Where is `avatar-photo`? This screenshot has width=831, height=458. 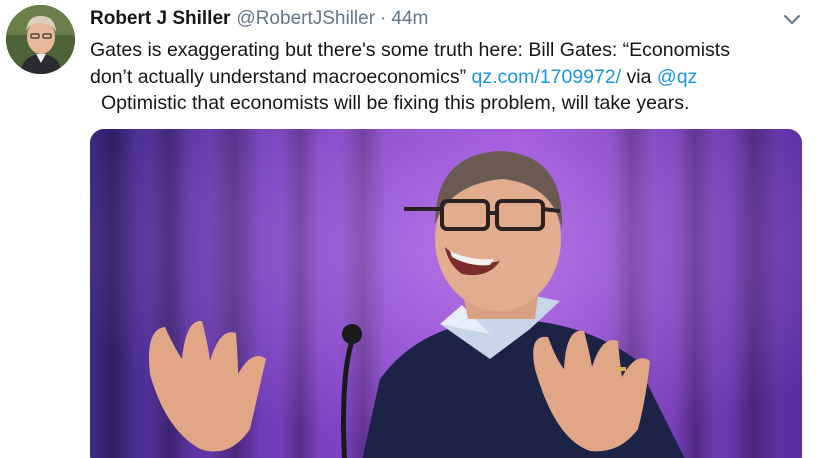
avatar-photo is located at coordinates (40, 39).